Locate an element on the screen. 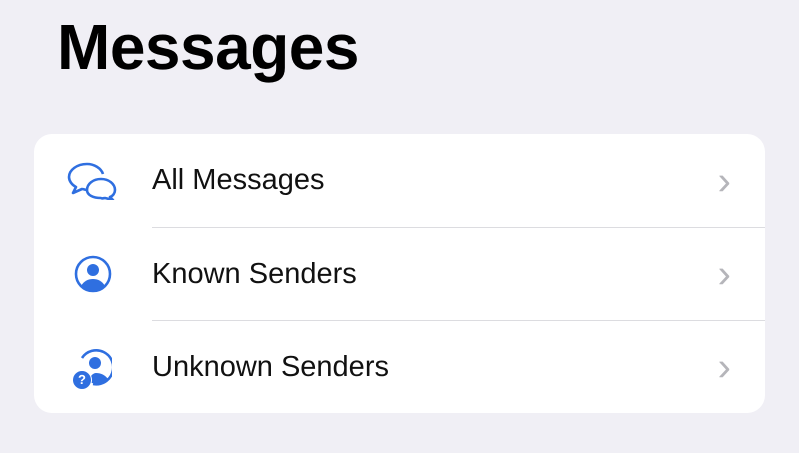  question-badge: ? is located at coordinates (82, 380).